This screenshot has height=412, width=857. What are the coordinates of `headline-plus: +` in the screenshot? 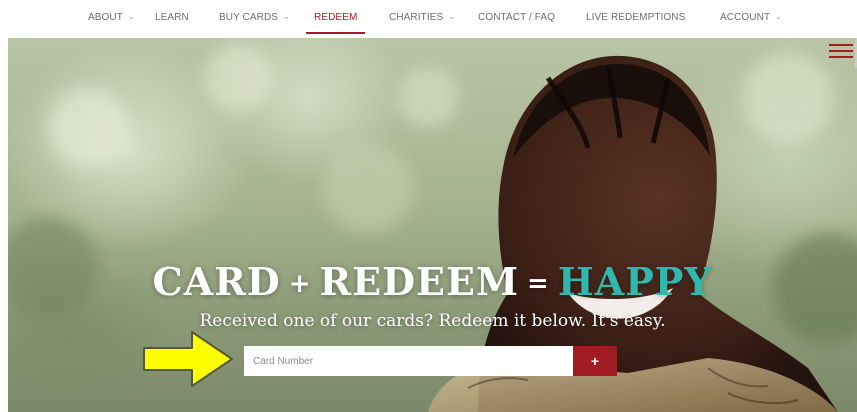 It's located at (300, 284).